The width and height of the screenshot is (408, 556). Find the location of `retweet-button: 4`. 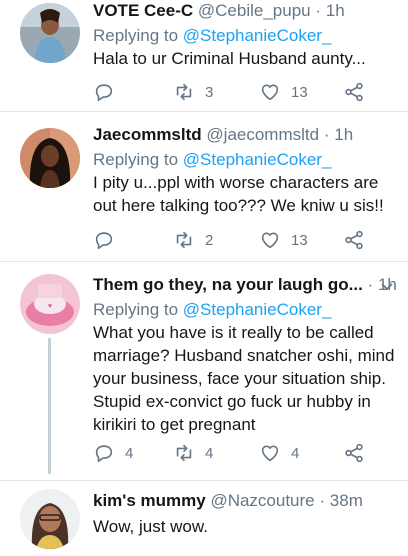

retweet-button: 4 is located at coordinates (193, 453).